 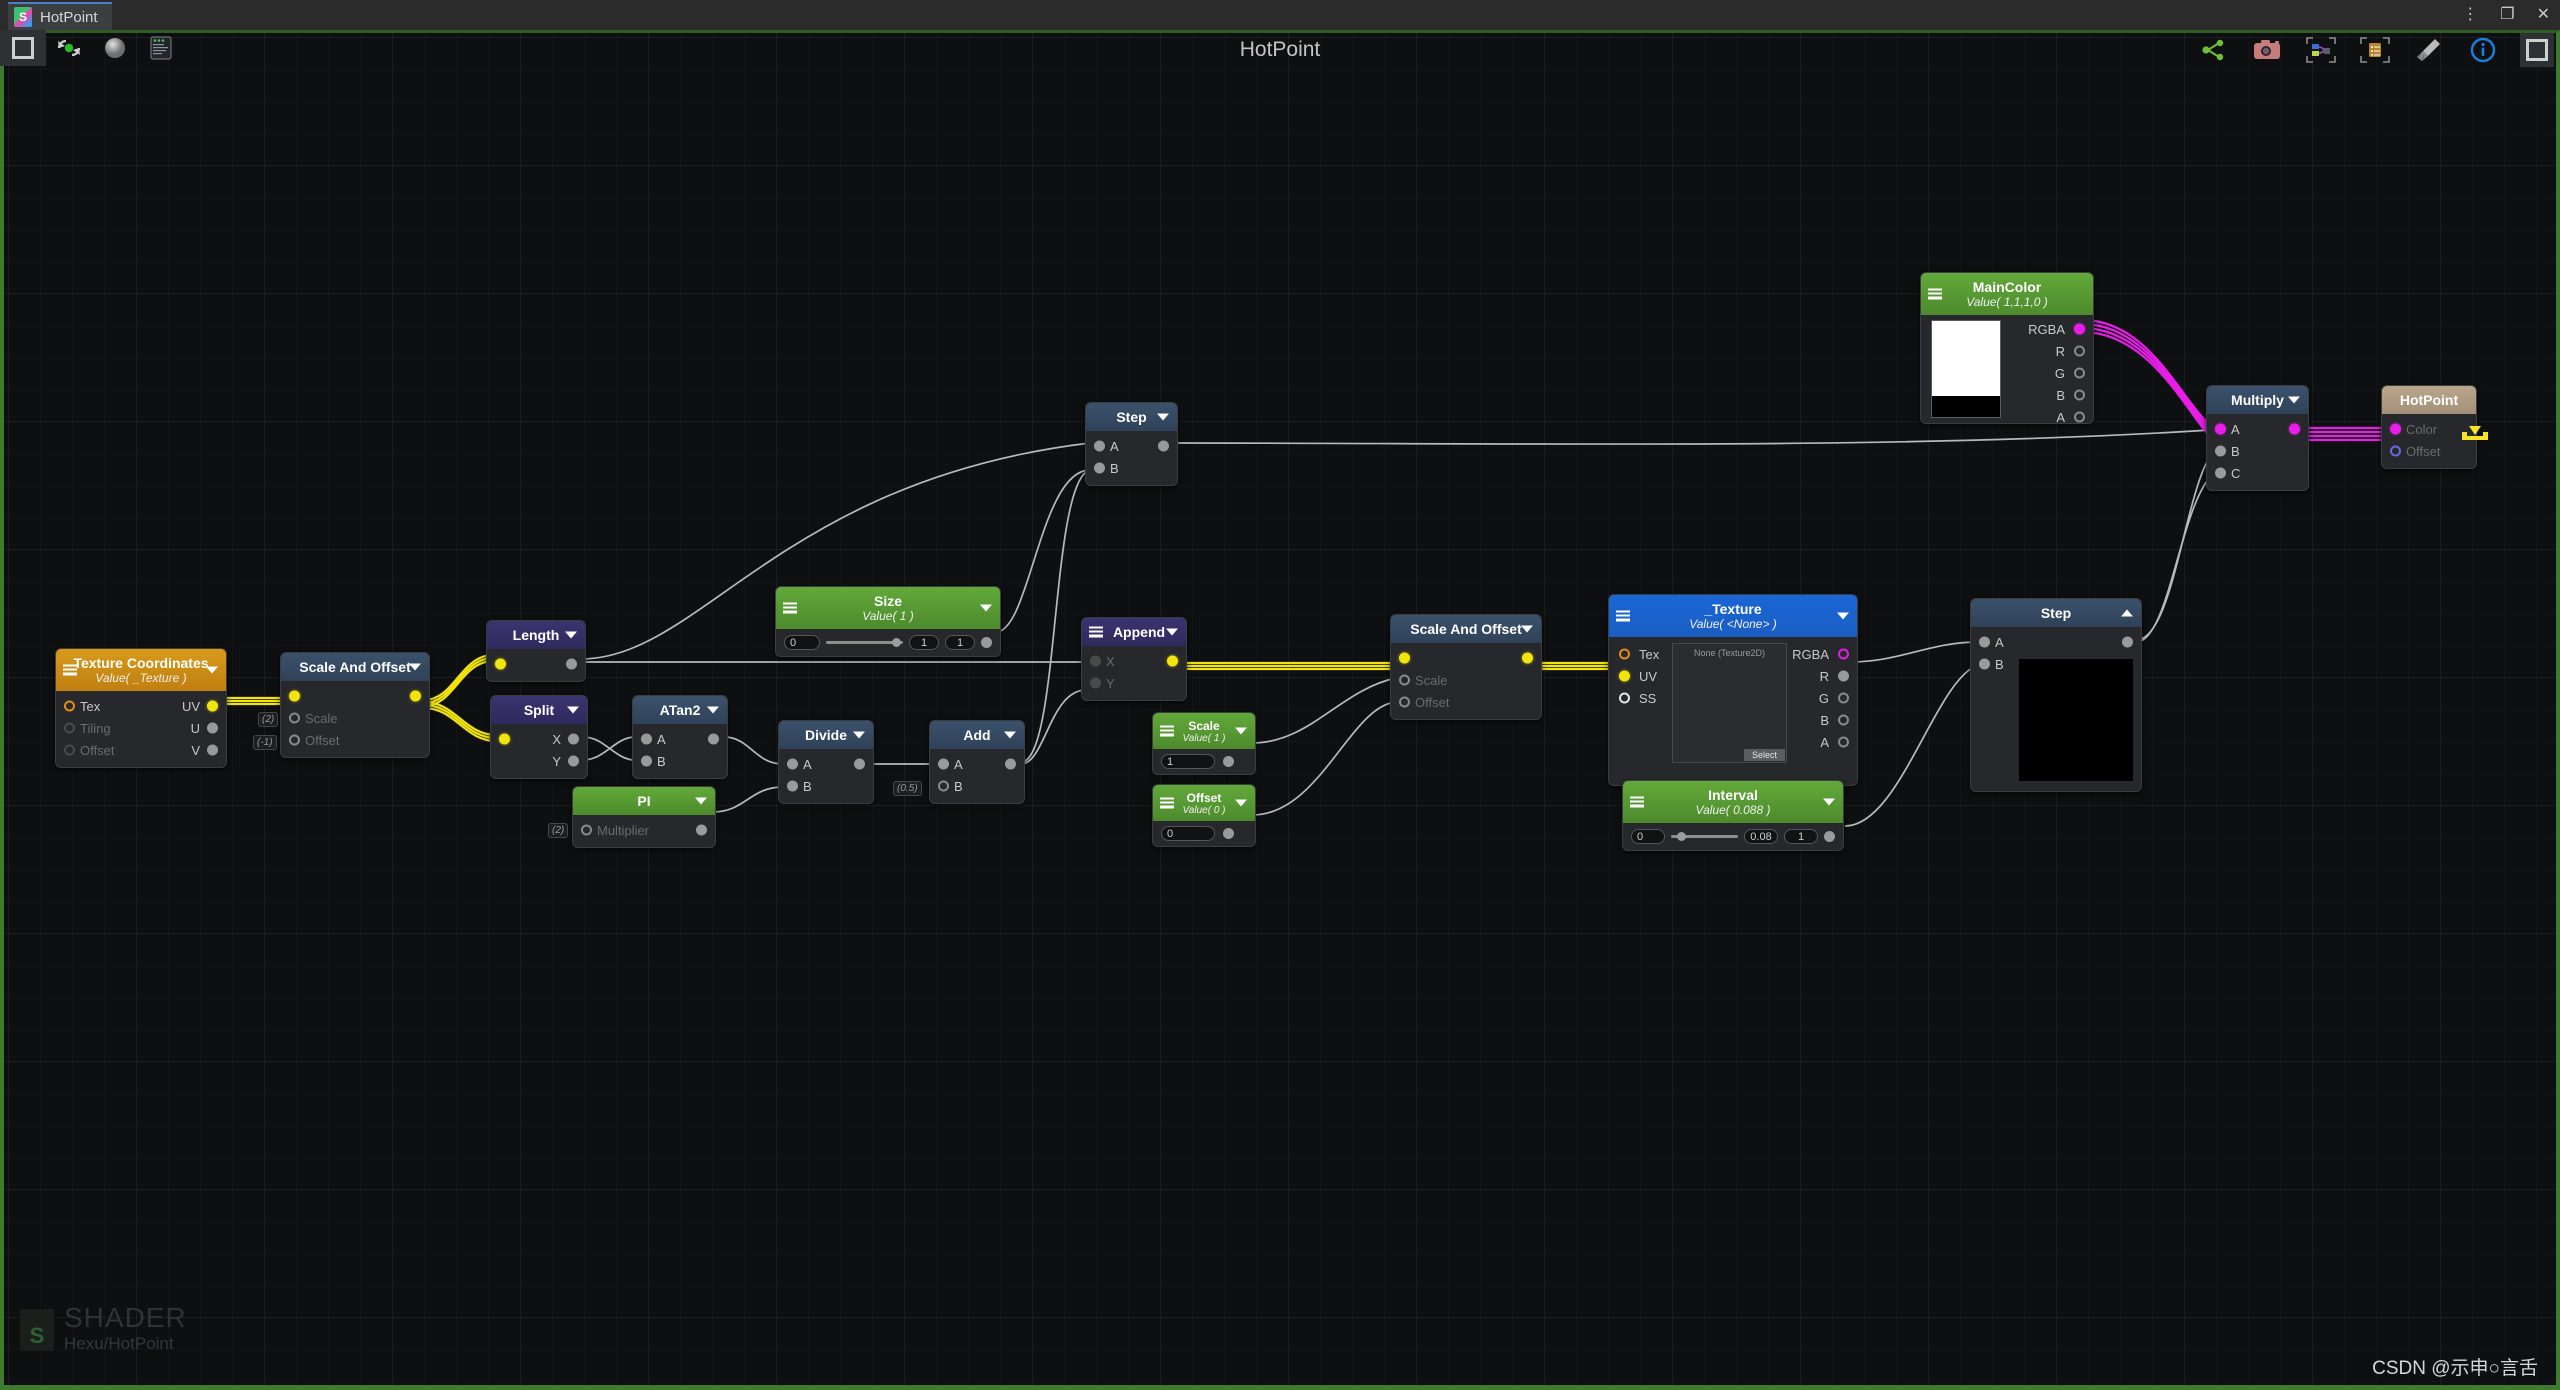 I want to click on node-header: Scale Value( 1 ), so click(x=1204, y=731).